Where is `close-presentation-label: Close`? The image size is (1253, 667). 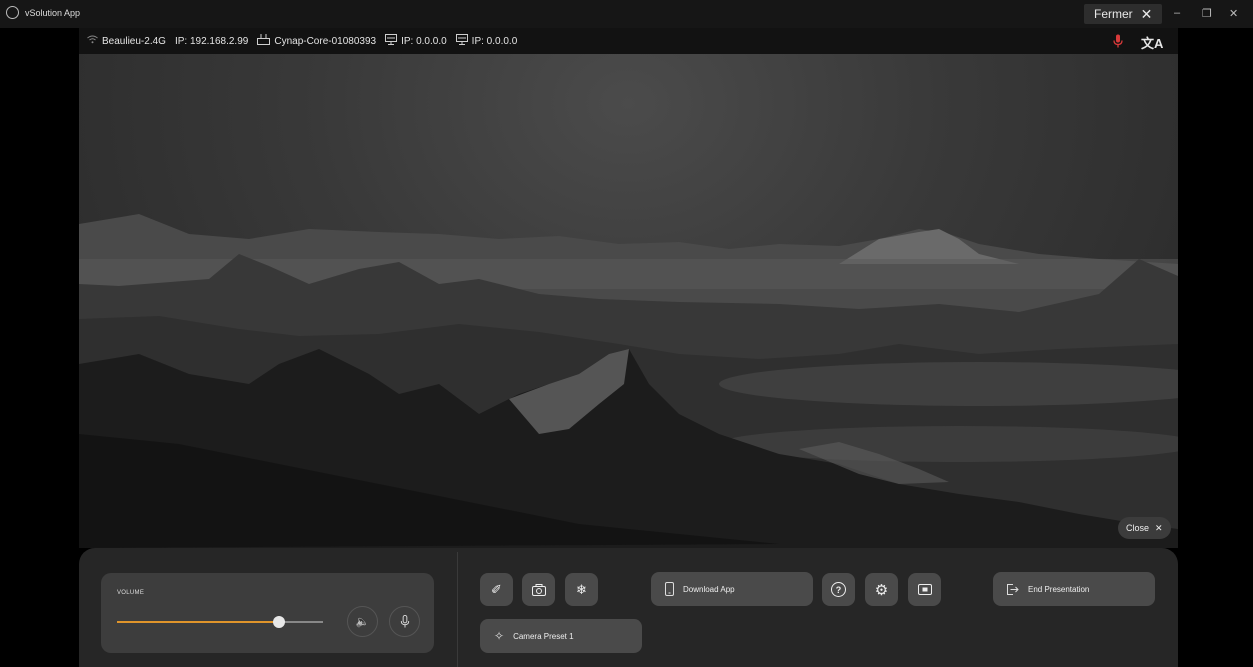
close-presentation-label: Close is located at coordinates (1138, 528).